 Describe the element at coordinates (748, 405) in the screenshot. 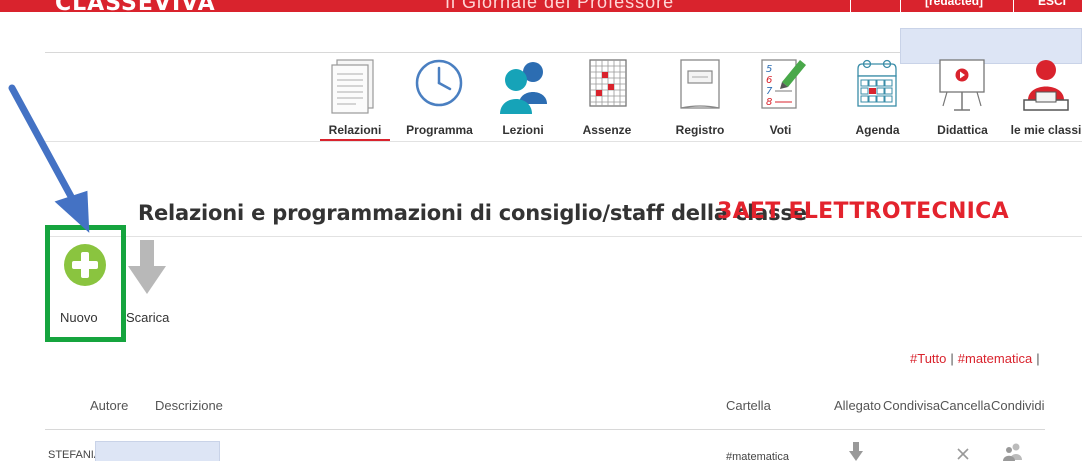

I see `column-header-cartella: Cartella` at that location.